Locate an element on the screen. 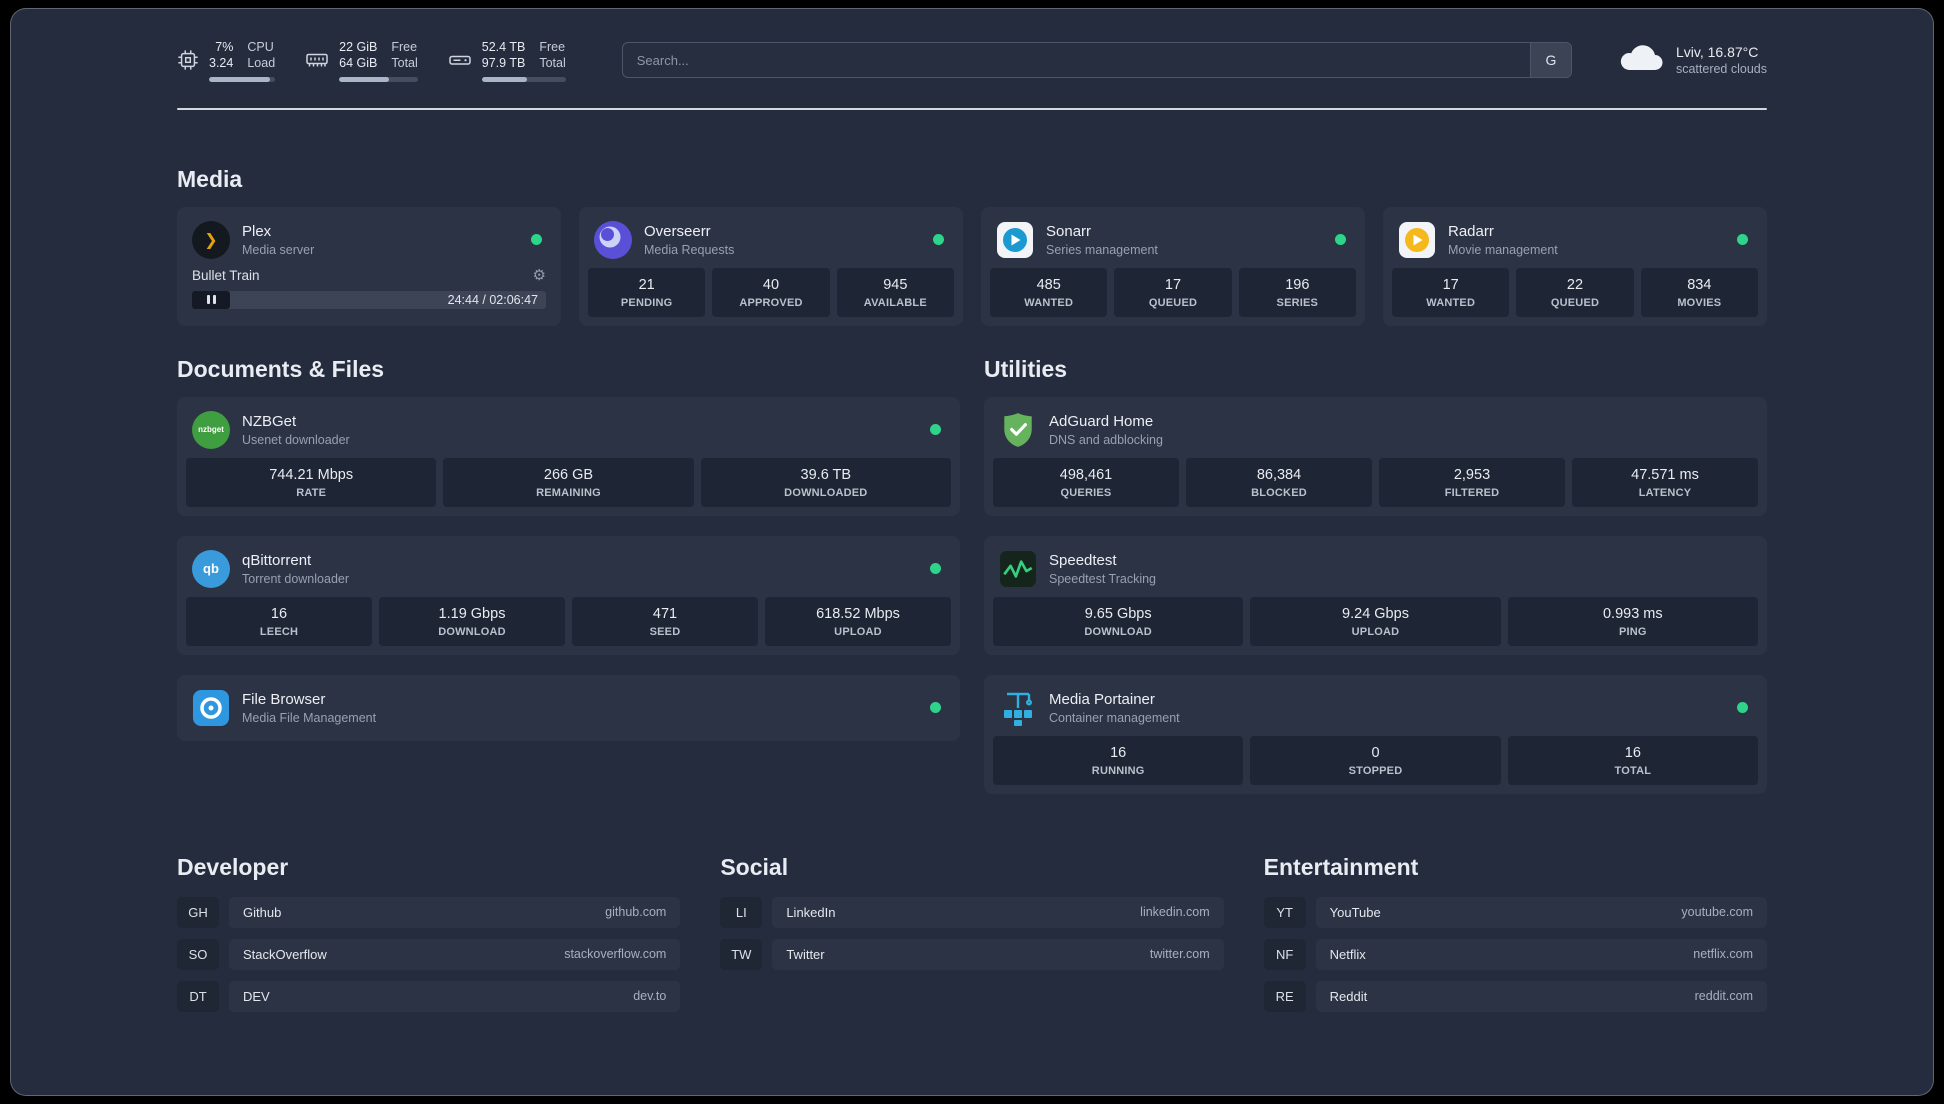  app-link-qbittorrent: qb qBittorrent Torrent downloader is located at coordinates (568, 571).